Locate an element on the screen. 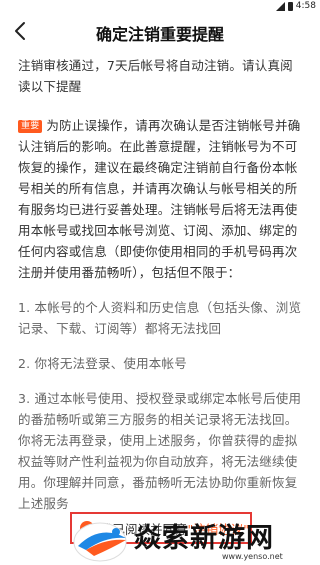 The image size is (320, 565). watermark: 焱索新游网 www.yenso.net is located at coordinates (196, 539).